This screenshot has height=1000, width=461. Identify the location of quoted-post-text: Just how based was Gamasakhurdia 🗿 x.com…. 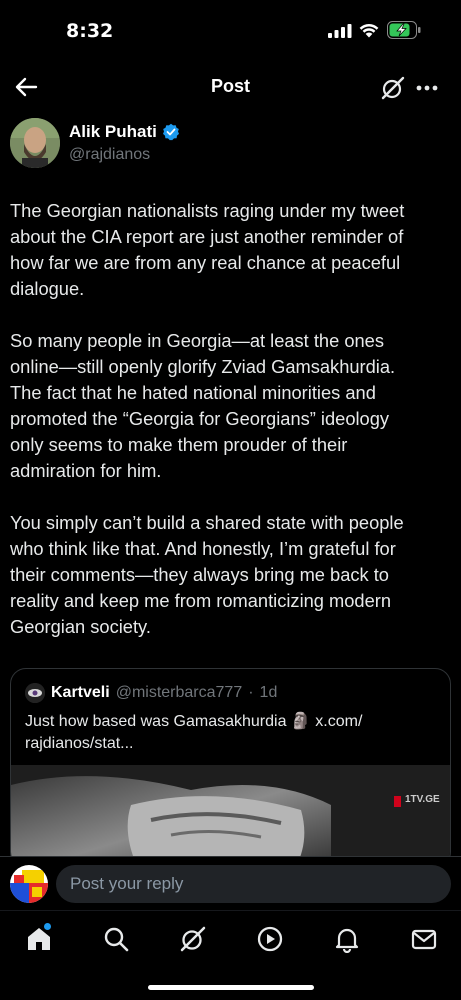
(230, 733).